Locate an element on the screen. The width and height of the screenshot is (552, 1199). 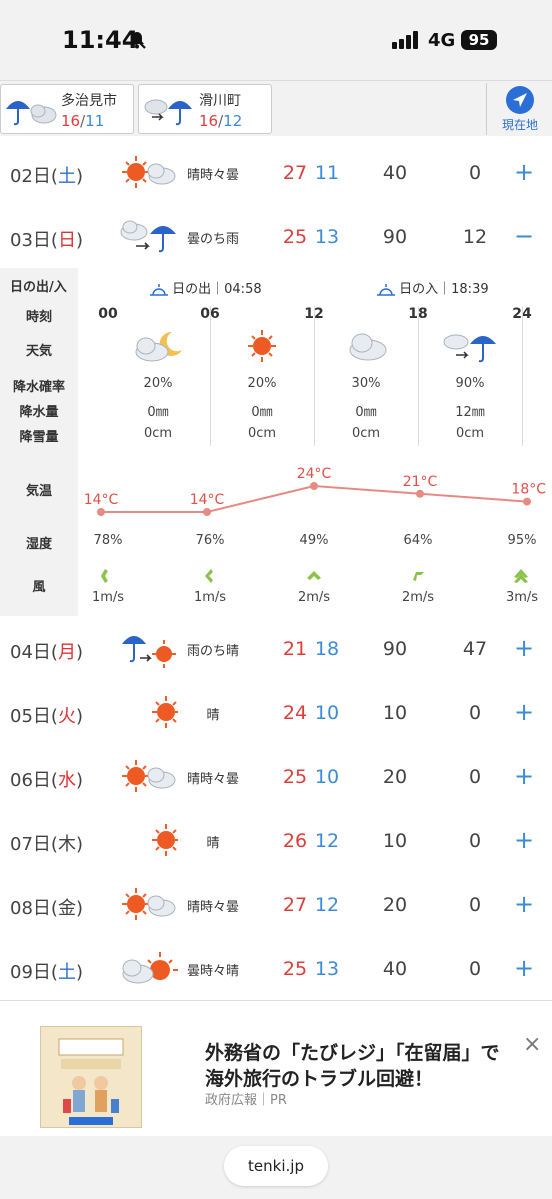
label-weather: 天気 is located at coordinates (38, 351).